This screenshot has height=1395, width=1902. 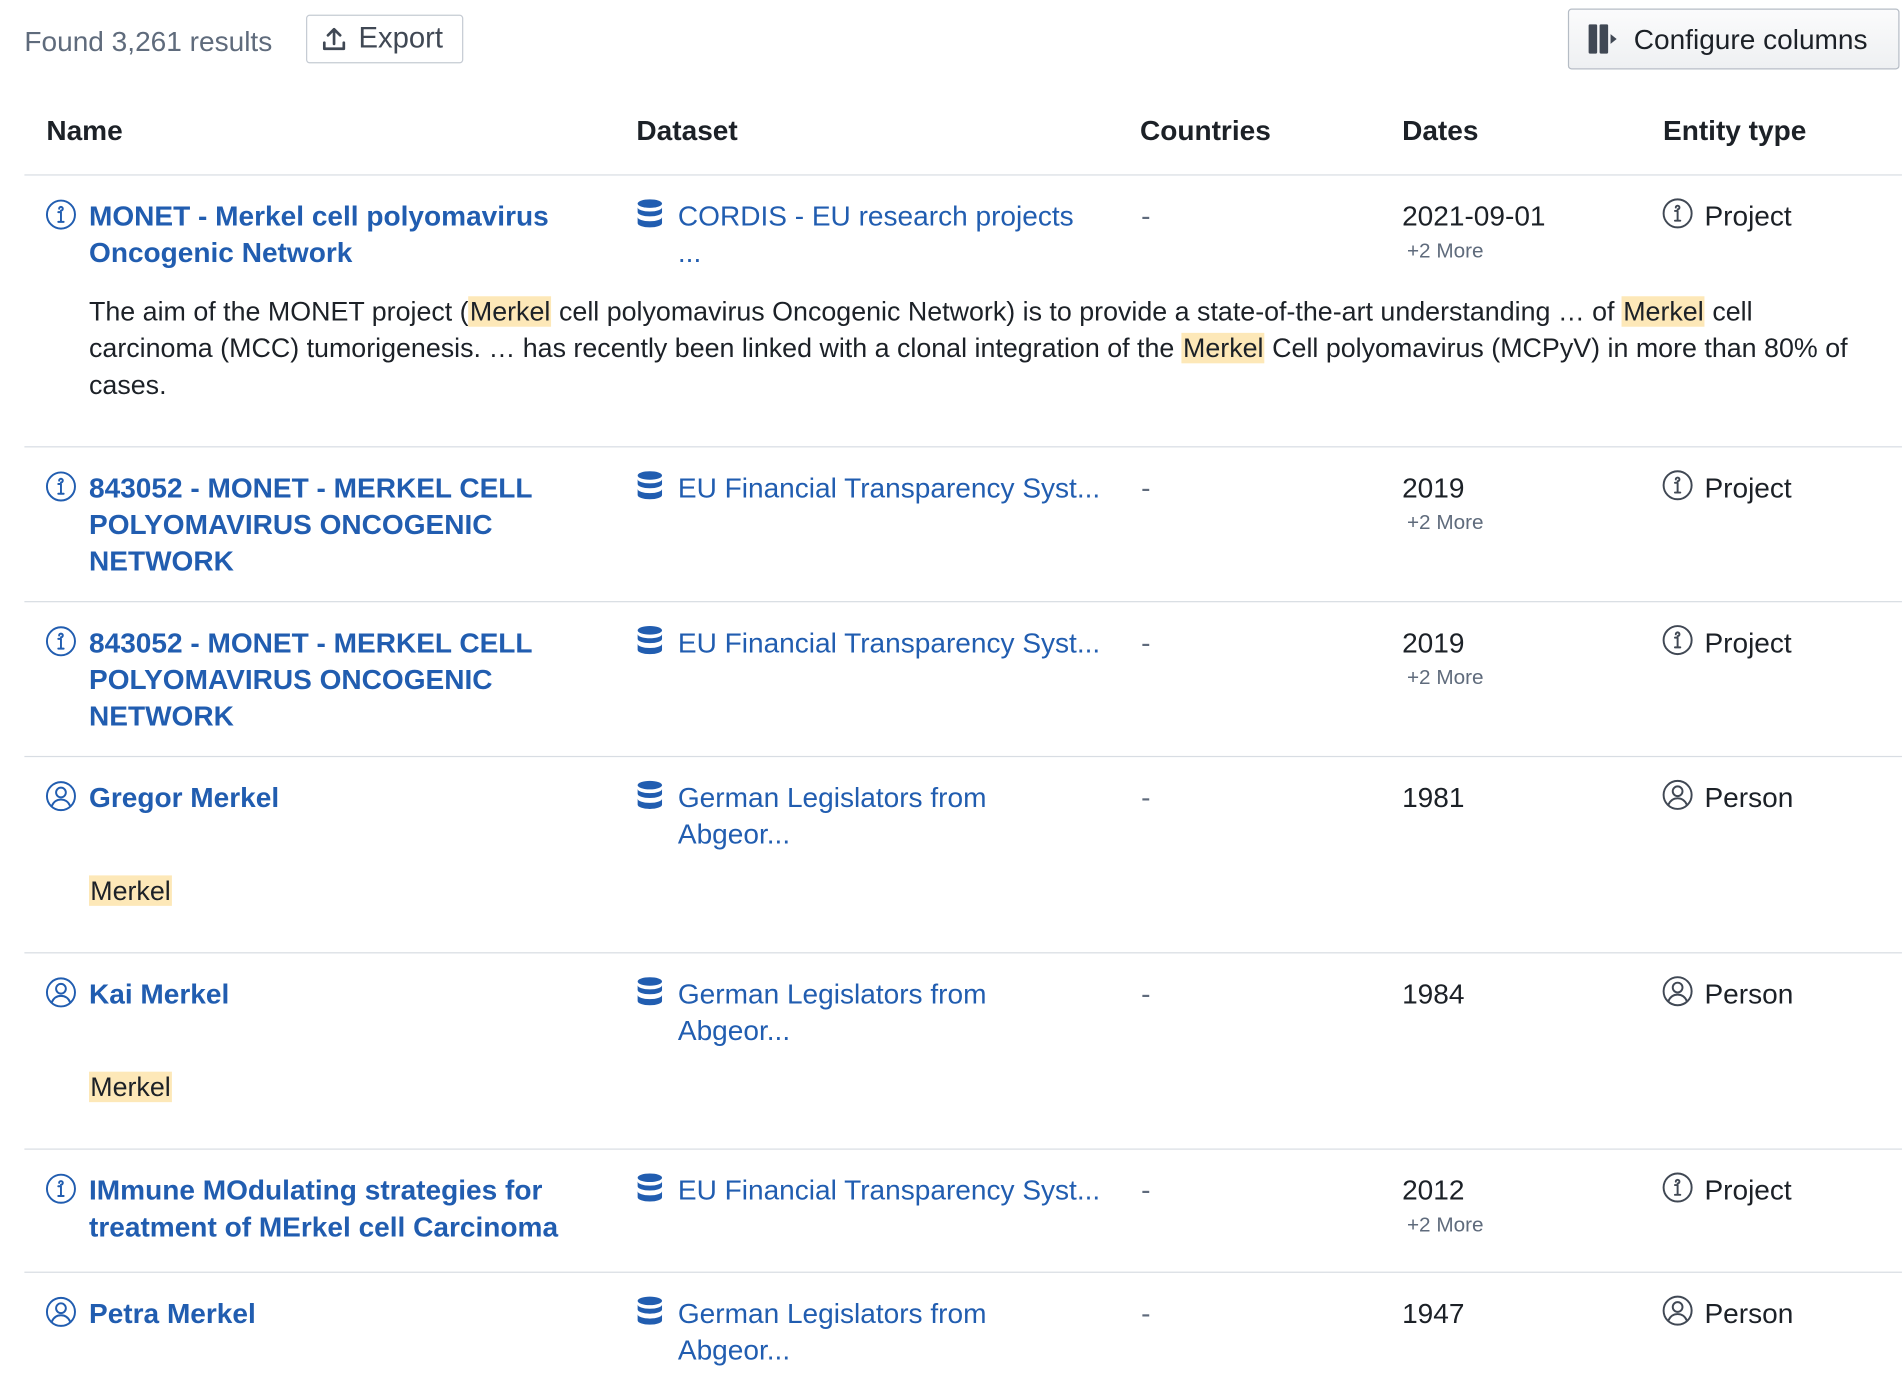 I want to click on dates-cell: 1984, so click(x=1433, y=993).